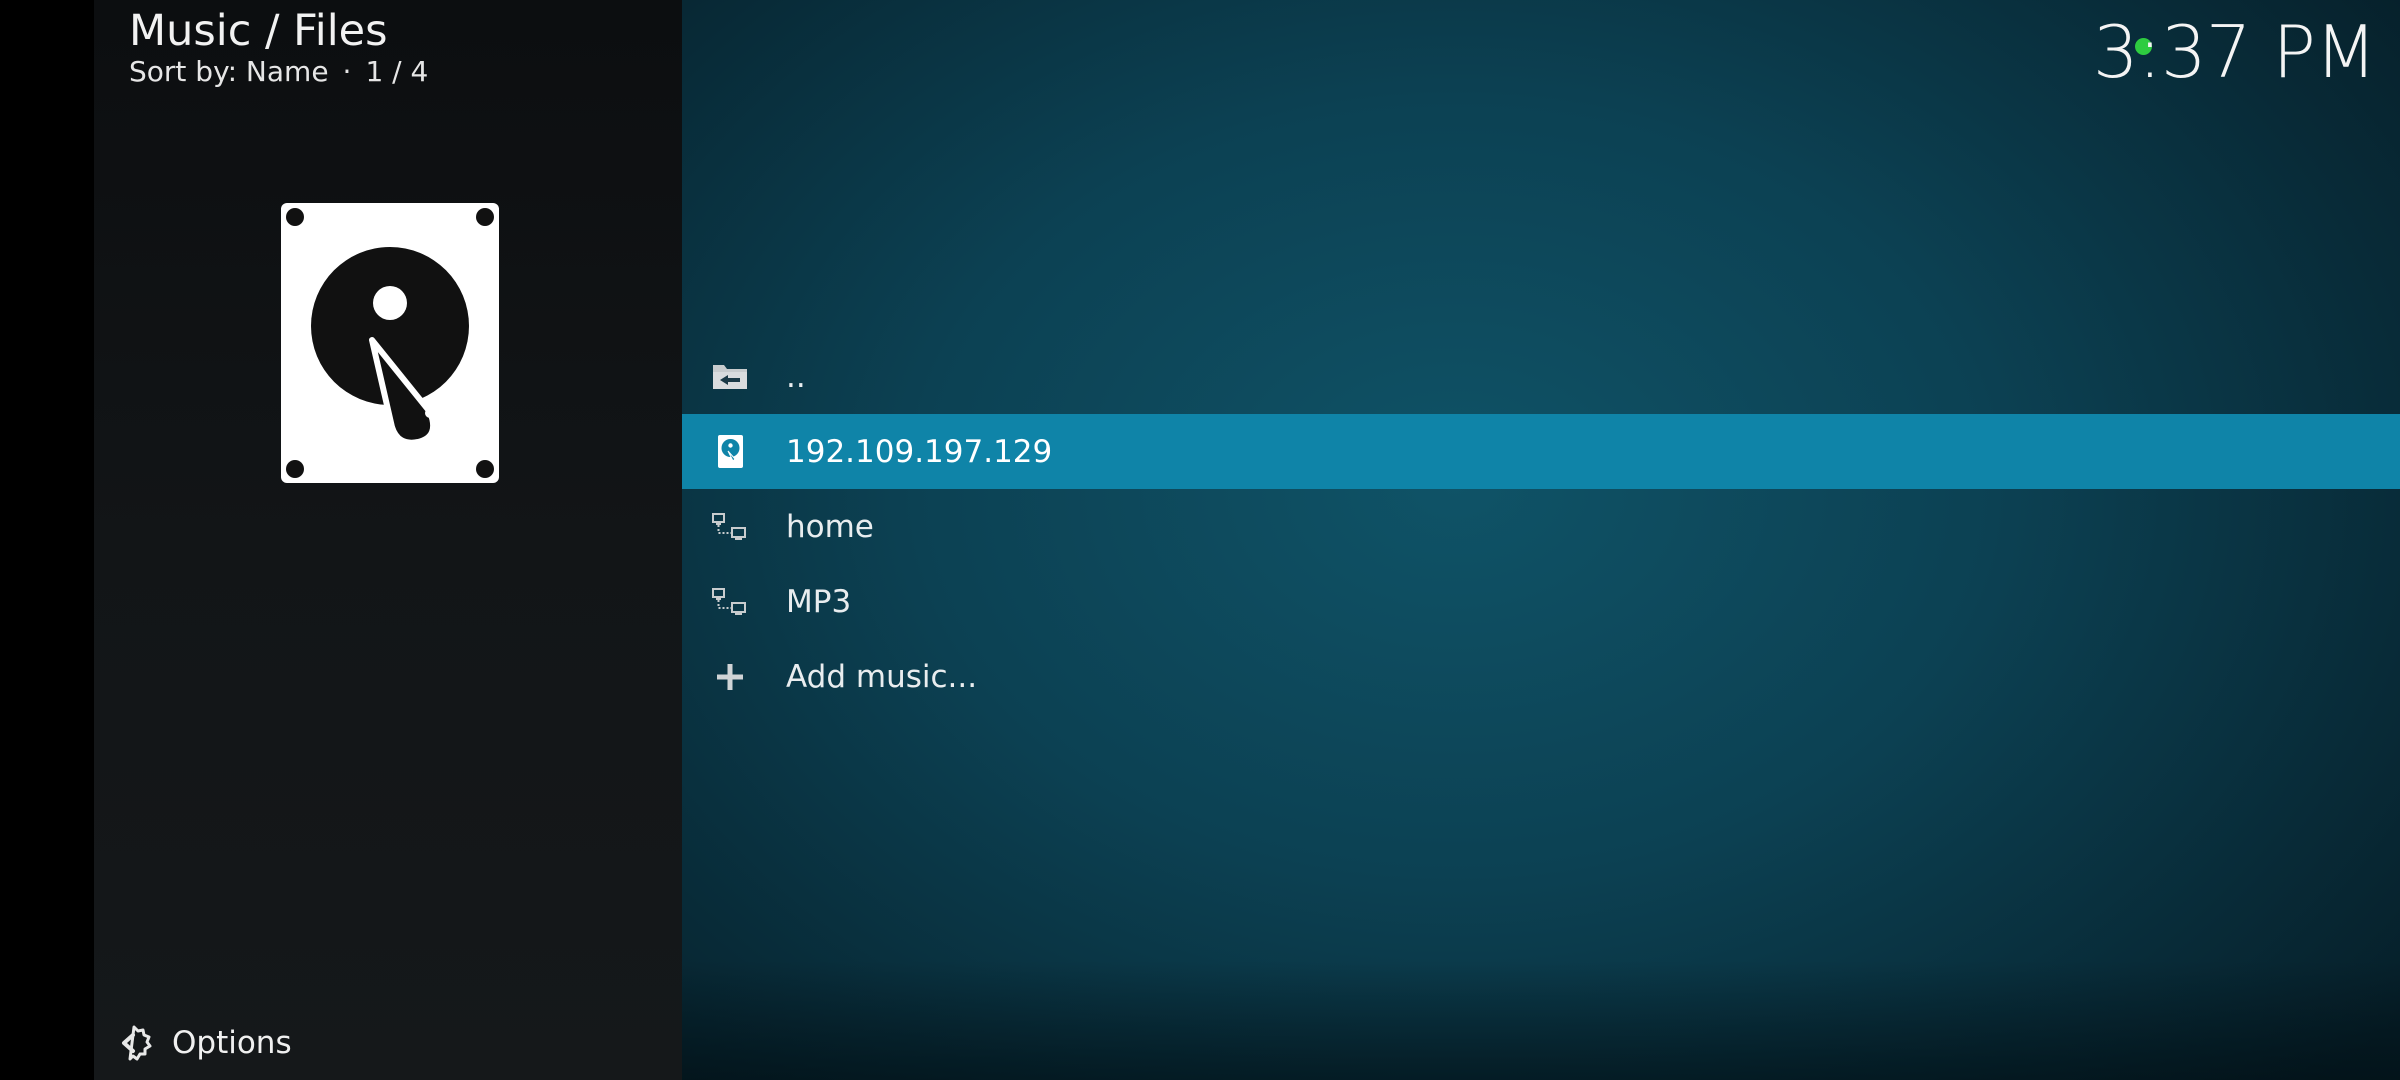 Image resolution: width=2400 pixels, height=1080 pixels. I want to click on folder-back-icon, so click(730, 376).